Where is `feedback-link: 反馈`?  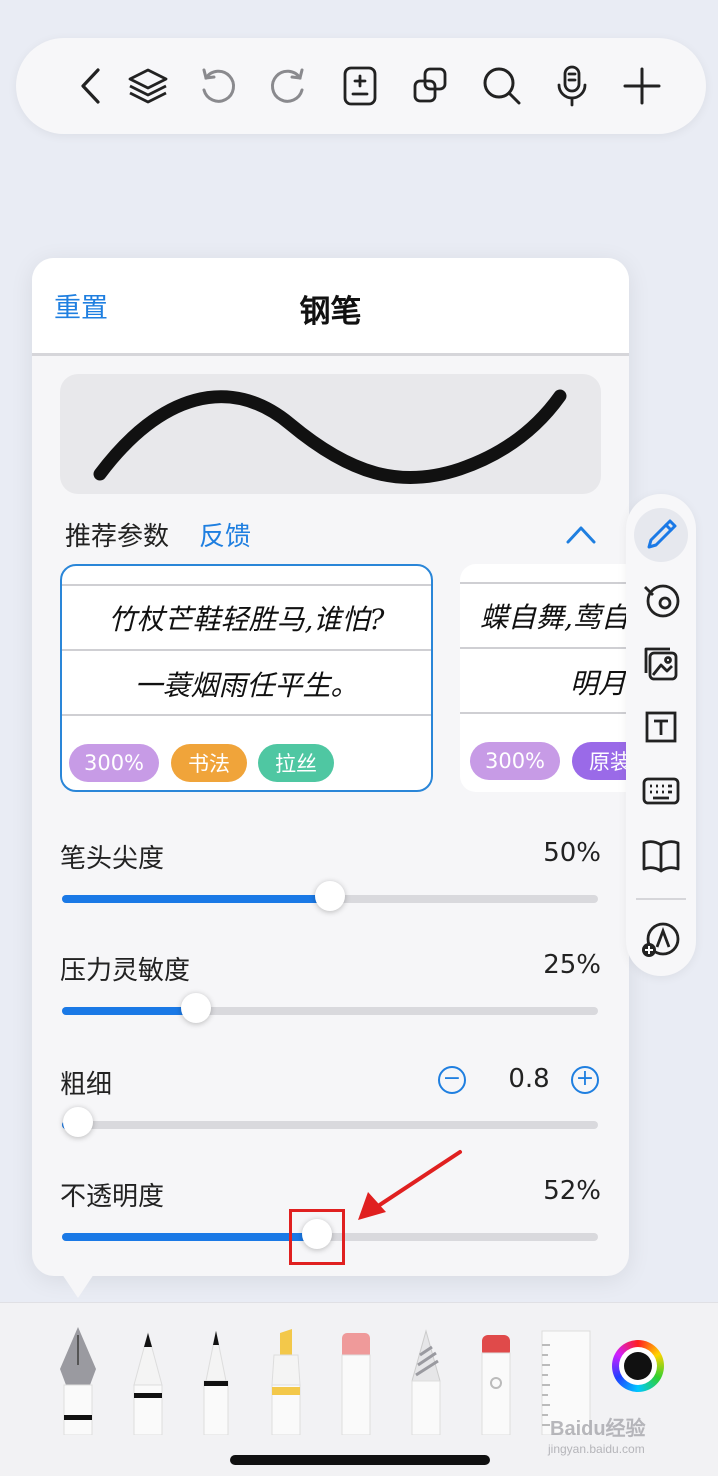 feedback-link: 反馈 is located at coordinates (225, 534).